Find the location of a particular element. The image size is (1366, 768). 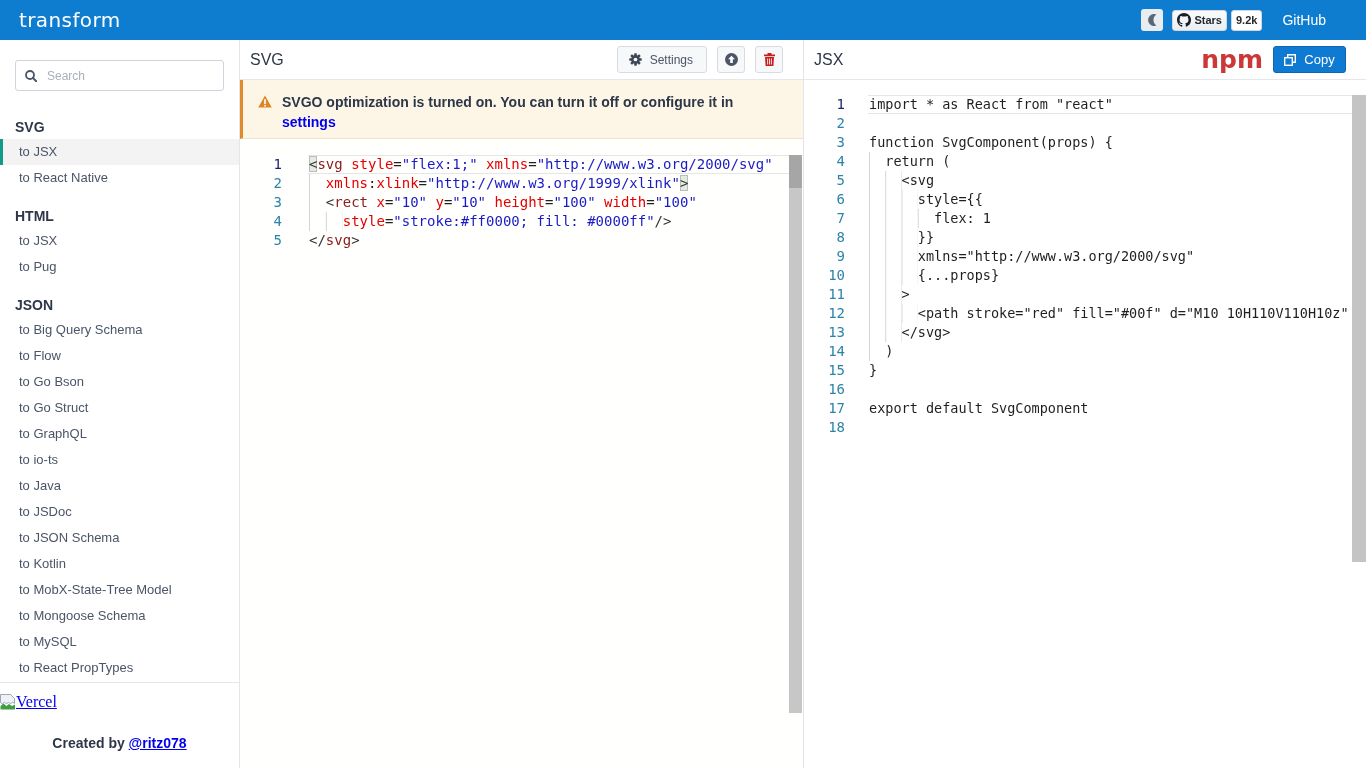

line-number: 10 is located at coordinates (836, 275).